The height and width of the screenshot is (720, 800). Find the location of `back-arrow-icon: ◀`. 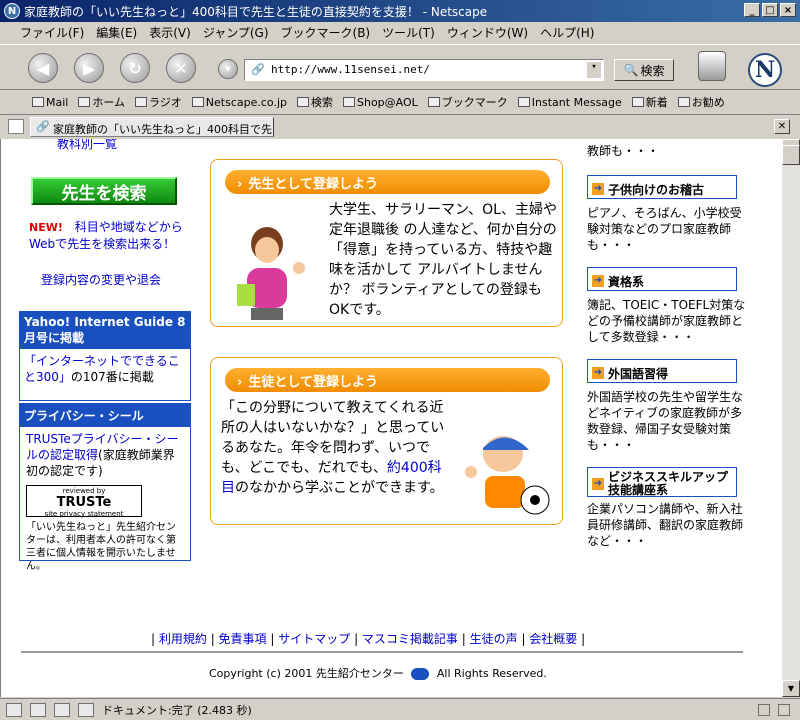

back-arrow-icon: ◀ is located at coordinates (43, 68).